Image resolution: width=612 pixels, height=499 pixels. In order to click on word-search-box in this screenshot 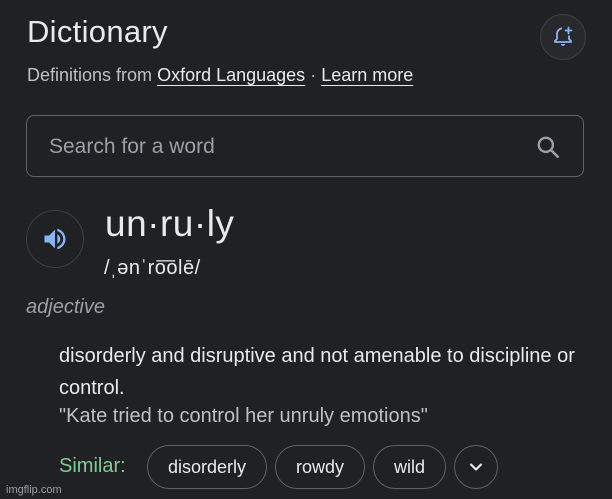, I will do `click(305, 146)`.